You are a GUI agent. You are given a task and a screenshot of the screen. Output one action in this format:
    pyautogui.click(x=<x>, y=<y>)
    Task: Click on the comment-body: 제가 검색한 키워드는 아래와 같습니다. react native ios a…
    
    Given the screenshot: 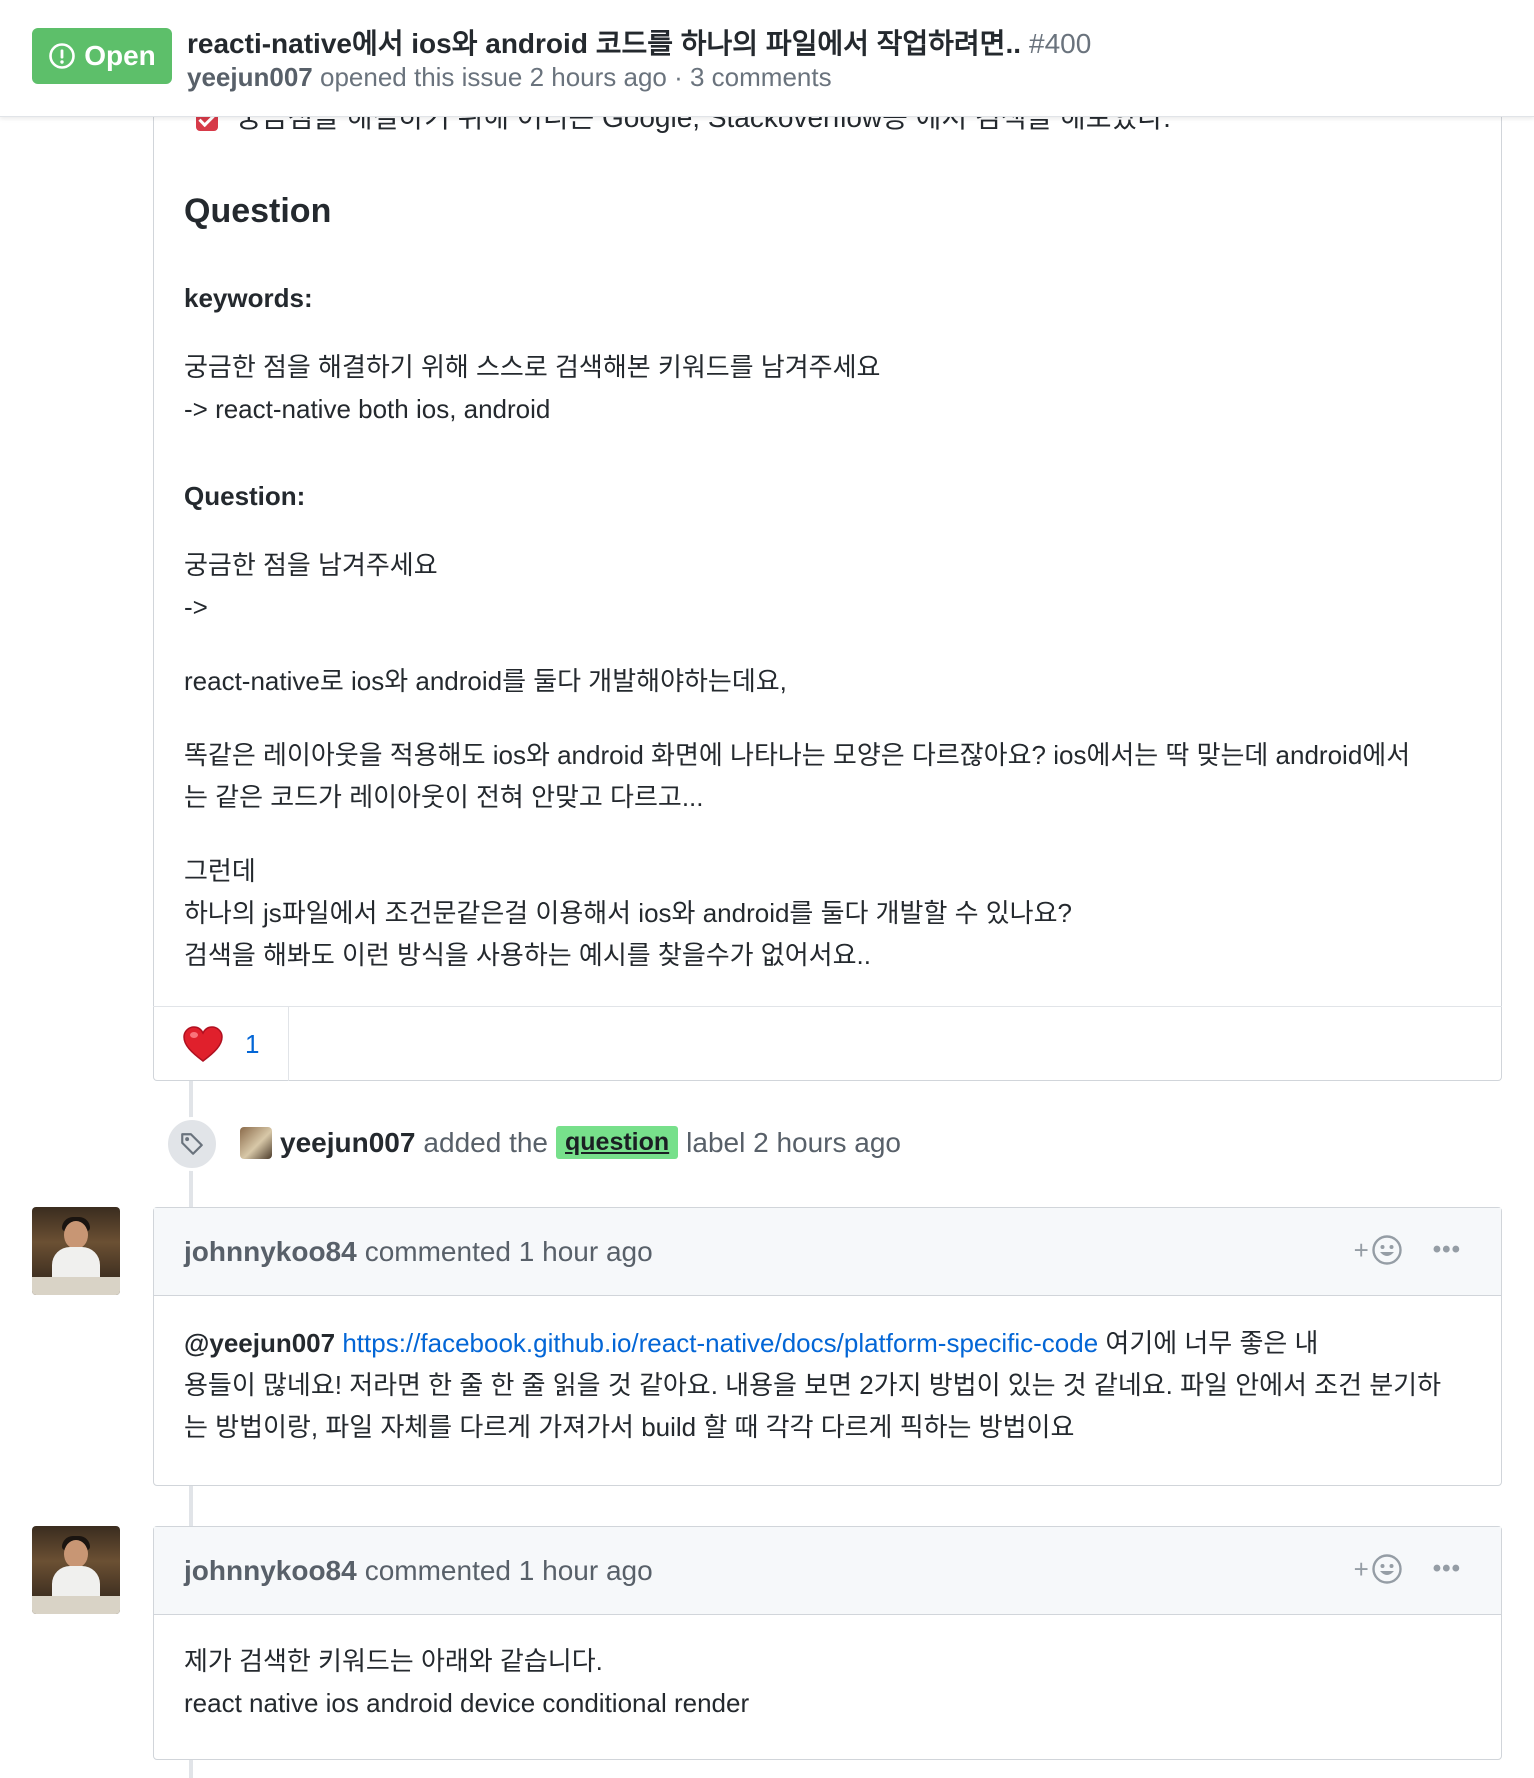 What is the action you would take?
    pyautogui.click(x=827, y=1669)
    